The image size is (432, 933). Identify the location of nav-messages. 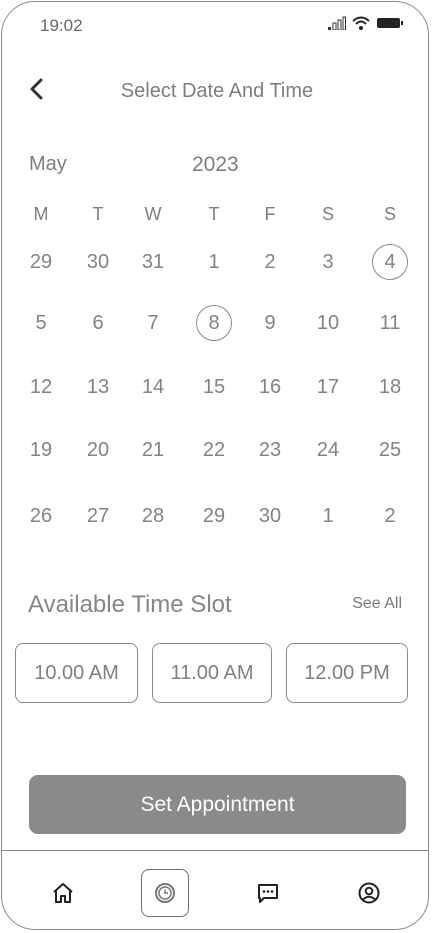
(268, 893).